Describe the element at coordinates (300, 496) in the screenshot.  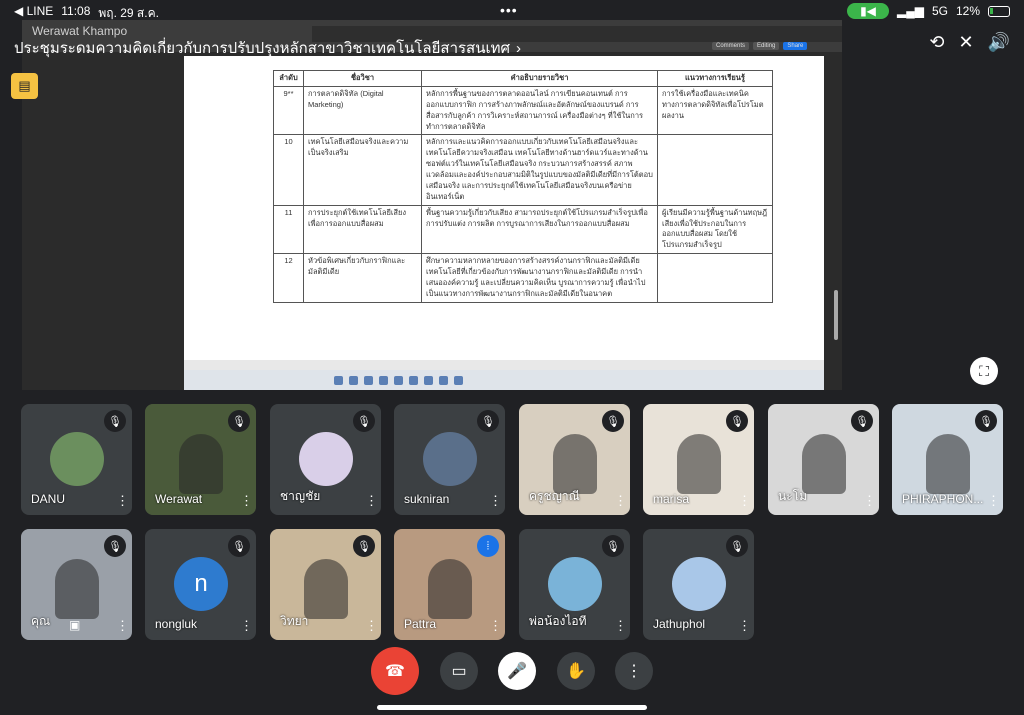
I see `participant-name: ชาญชัย` at that location.